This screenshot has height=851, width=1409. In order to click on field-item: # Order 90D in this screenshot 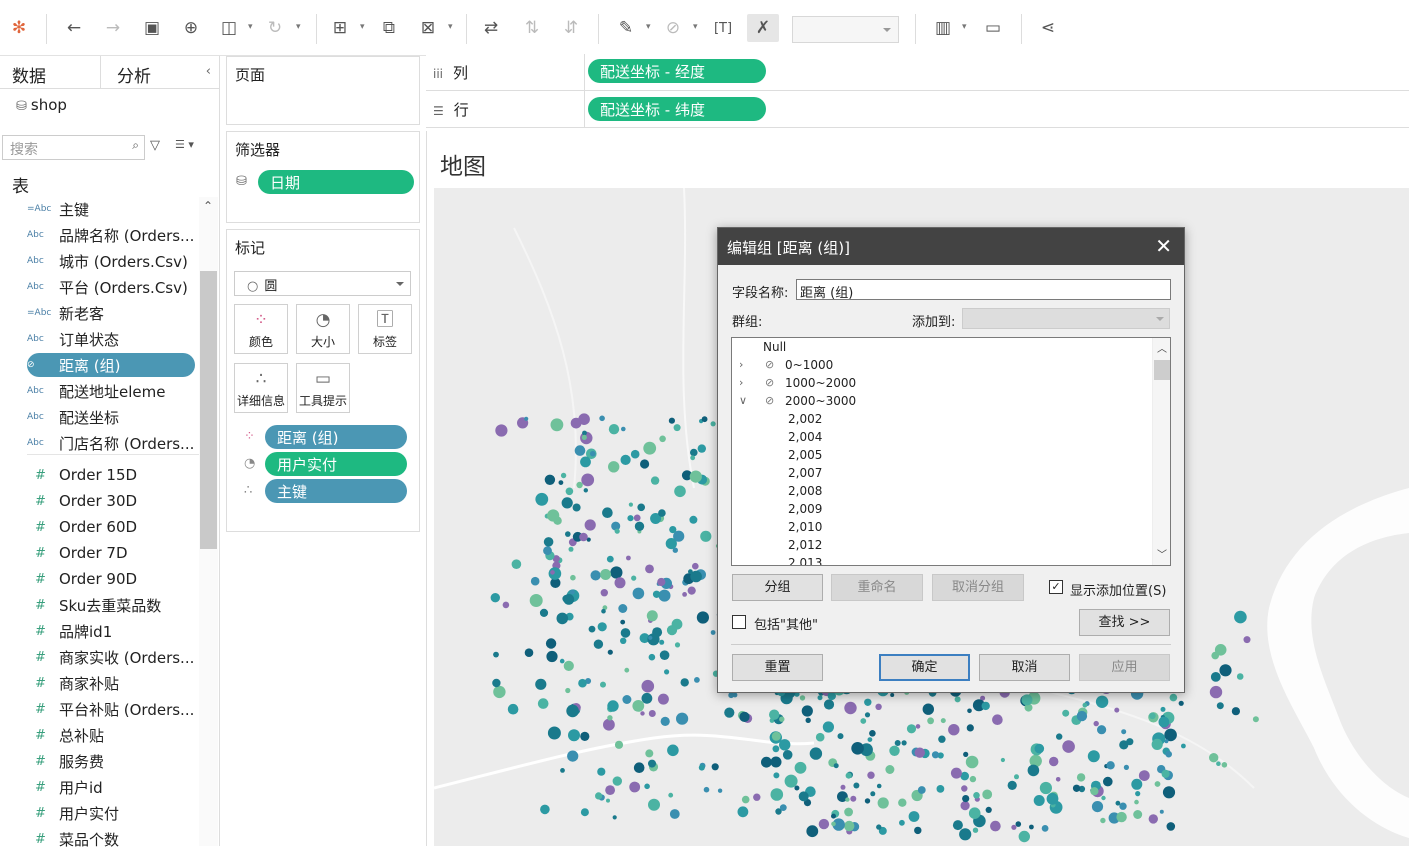, I will do `click(111, 579)`.